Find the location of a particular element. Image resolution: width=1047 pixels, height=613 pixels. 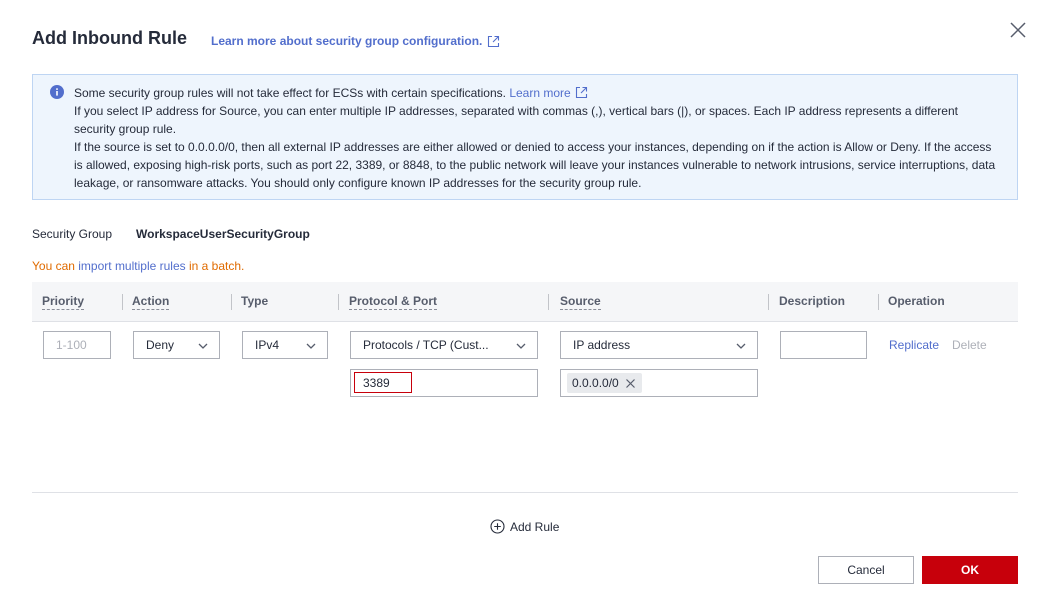

add-rule-button: Add Rule is located at coordinates (524, 526).